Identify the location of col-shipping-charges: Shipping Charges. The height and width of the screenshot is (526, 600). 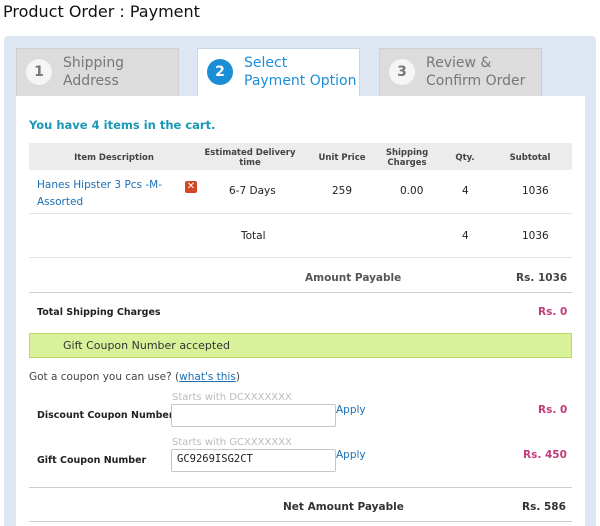
(407, 158).